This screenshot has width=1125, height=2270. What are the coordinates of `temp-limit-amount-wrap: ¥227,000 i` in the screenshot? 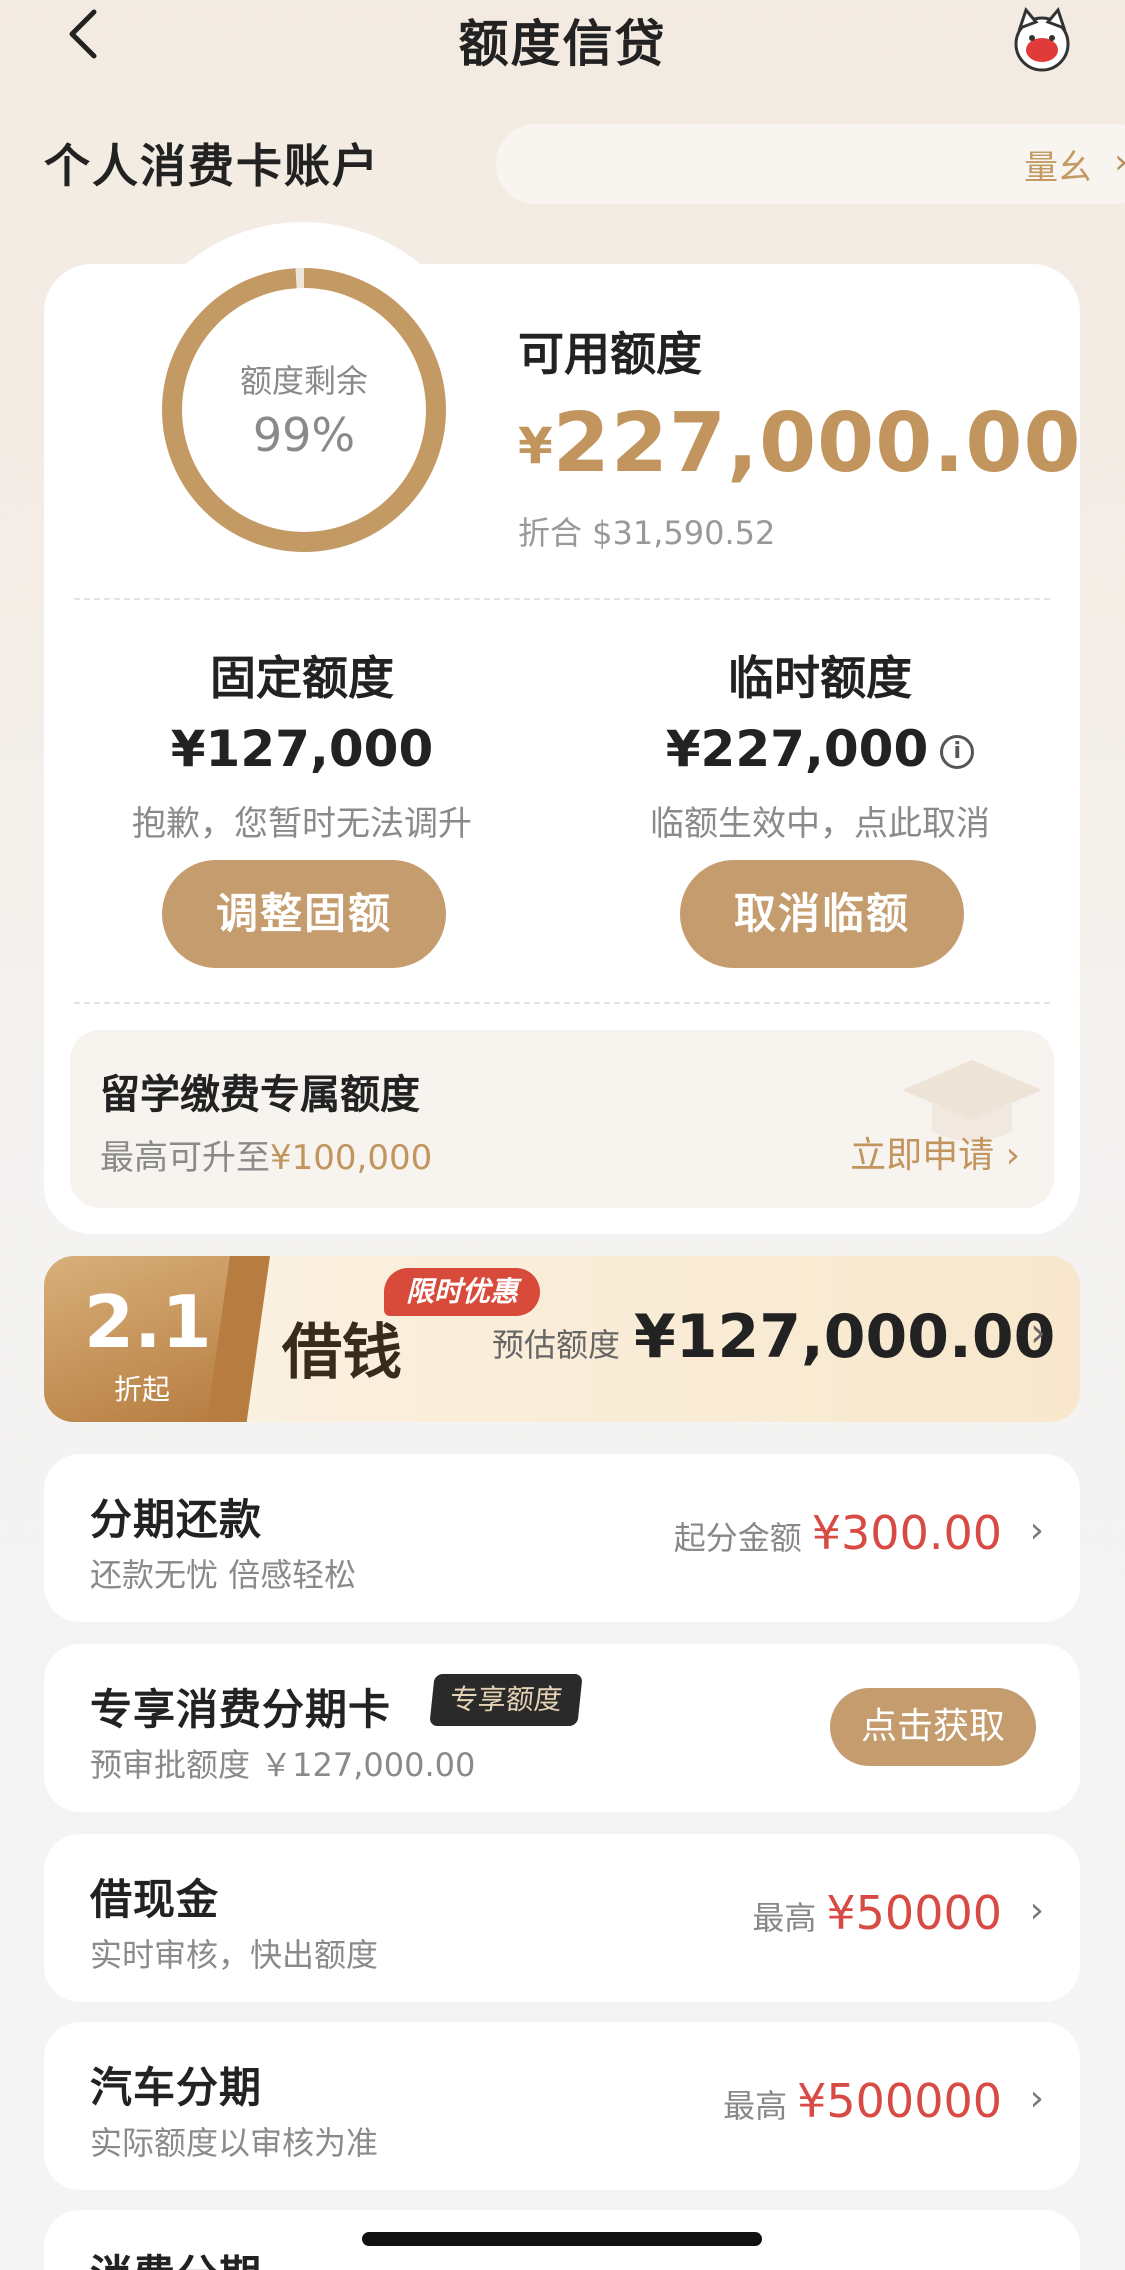 It's located at (820, 749).